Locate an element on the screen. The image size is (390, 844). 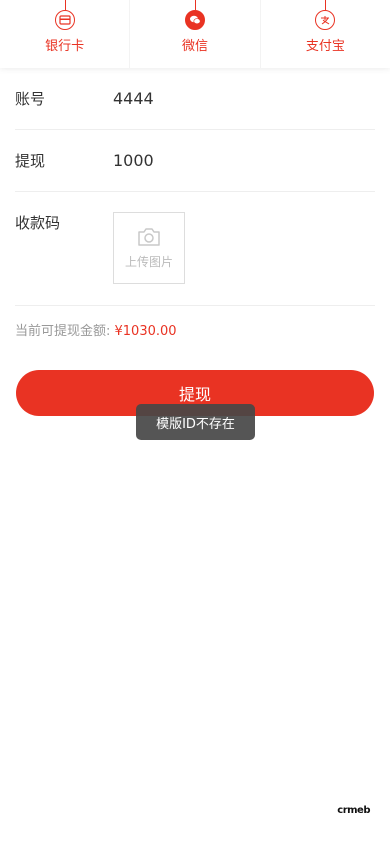
camera-icon is located at coordinates (149, 236).